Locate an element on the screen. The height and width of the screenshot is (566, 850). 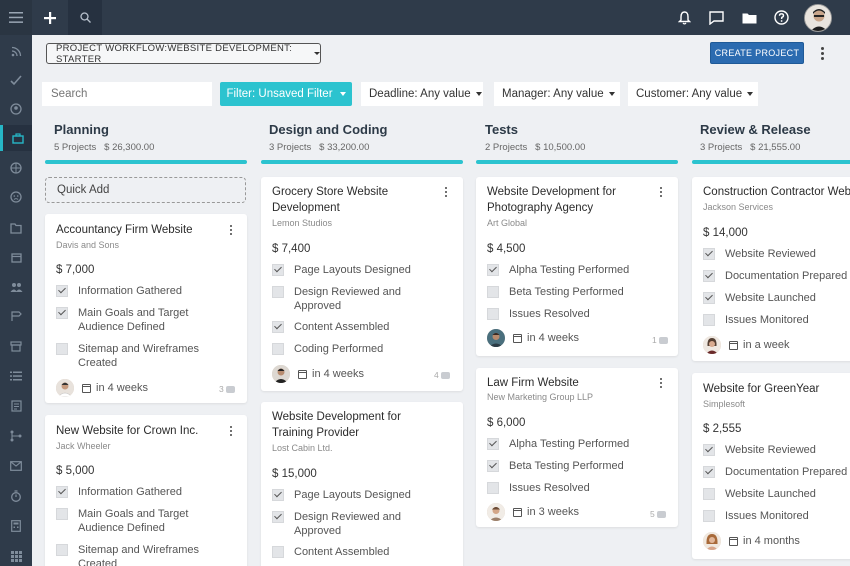
help-icon is located at coordinates (781, 17).